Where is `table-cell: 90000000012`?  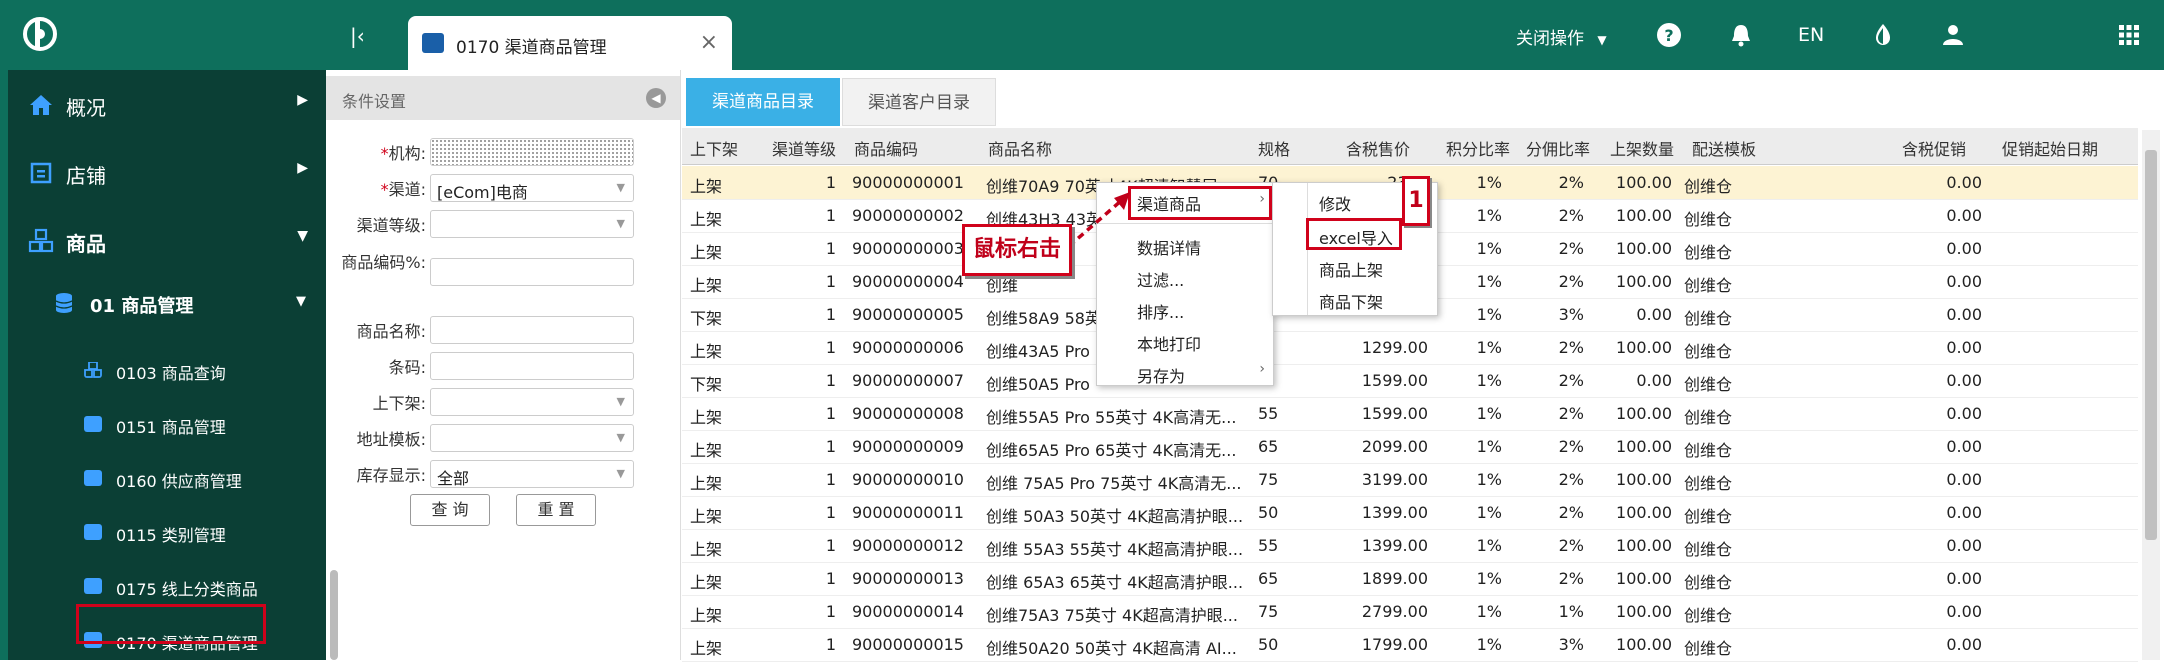
table-cell: 90000000012 is located at coordinates (908, 545).